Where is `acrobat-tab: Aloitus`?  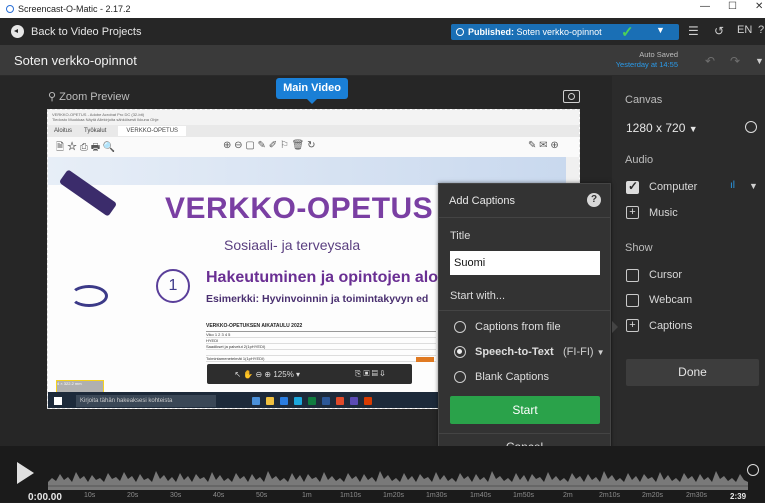 acrobat-tab: Aloitus is located at coordinates (63, 131).